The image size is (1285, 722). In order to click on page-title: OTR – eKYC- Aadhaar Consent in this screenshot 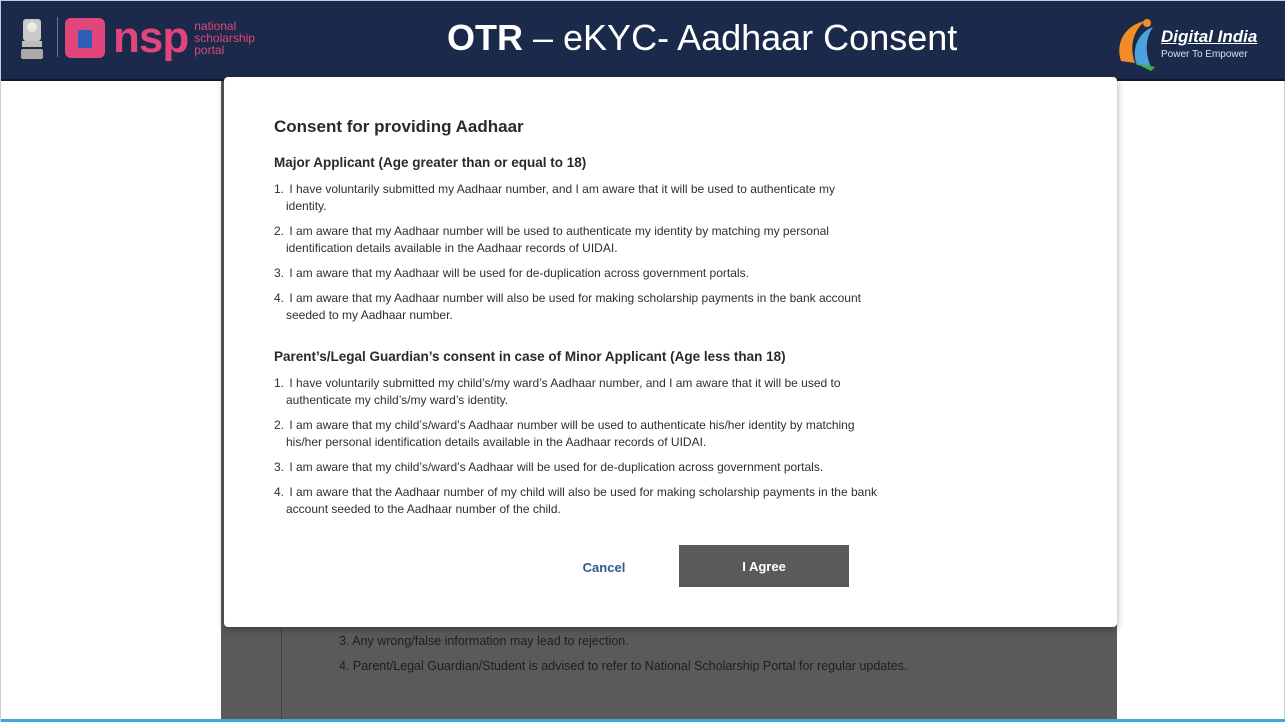, I will do `click(702, 38)`.